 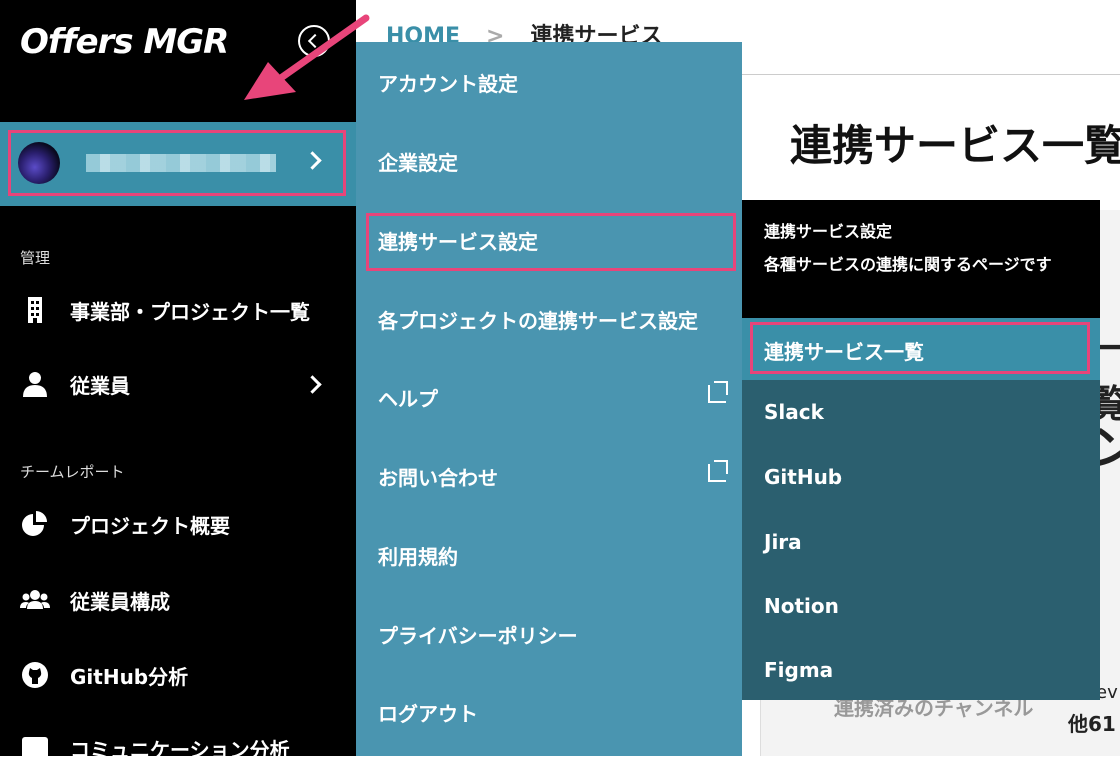 I want to click on collapse-sidebar-button, so click(x=314, y=41).